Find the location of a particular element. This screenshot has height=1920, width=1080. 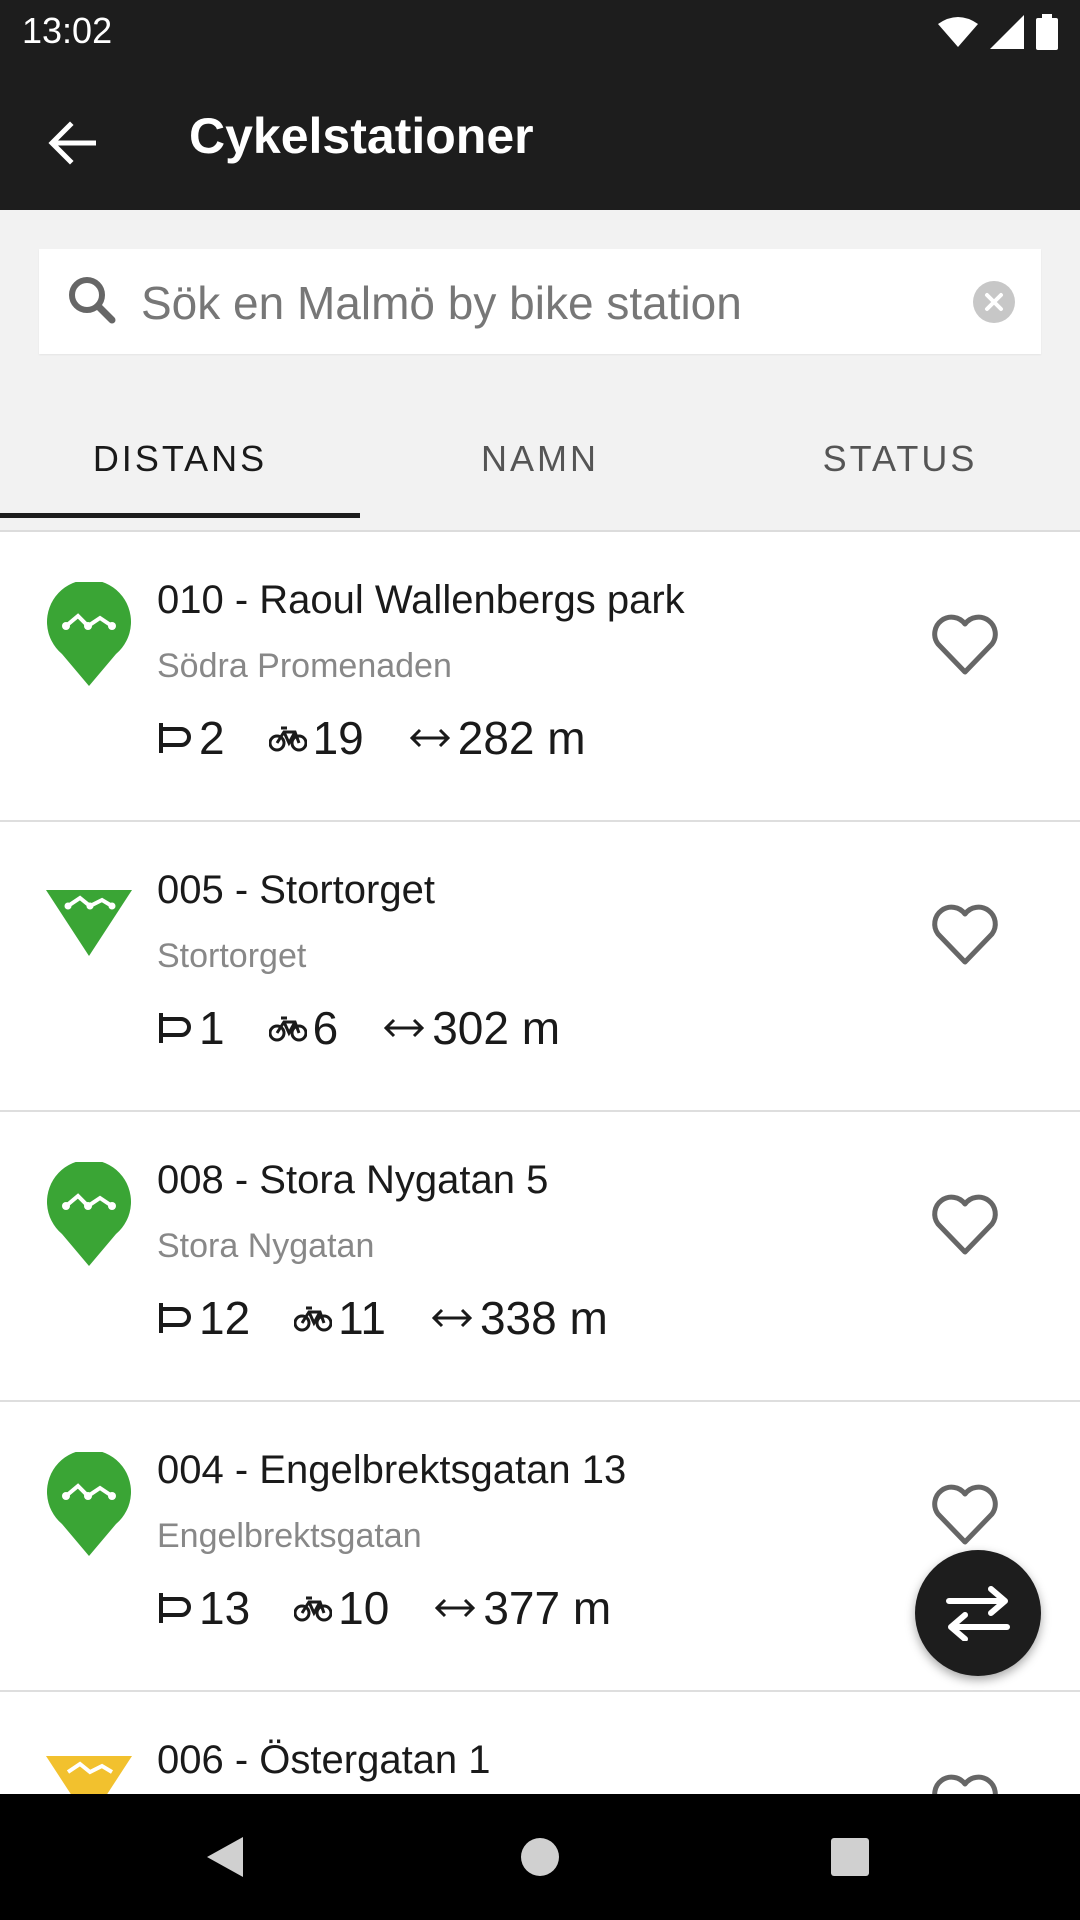

distance-value: 302 m is located at coordinates (496, 1028).